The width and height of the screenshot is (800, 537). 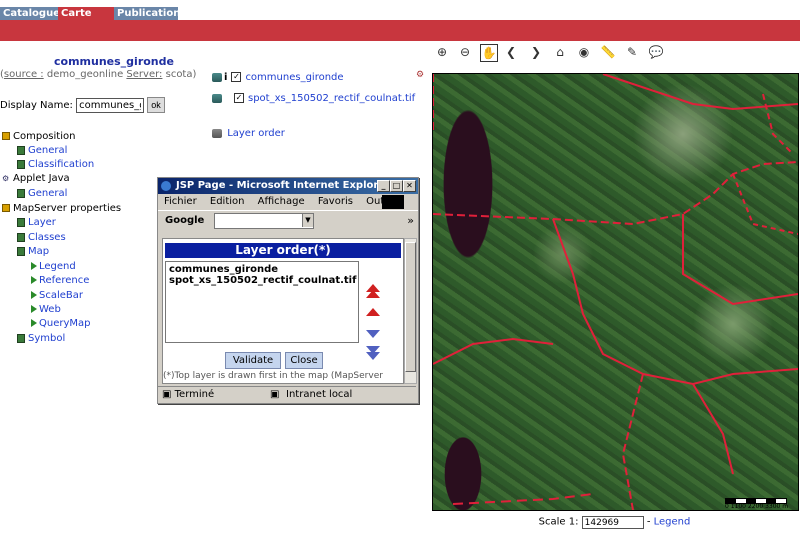 I want to click on ruler-icon: 📏, so click(x=608, y=52).